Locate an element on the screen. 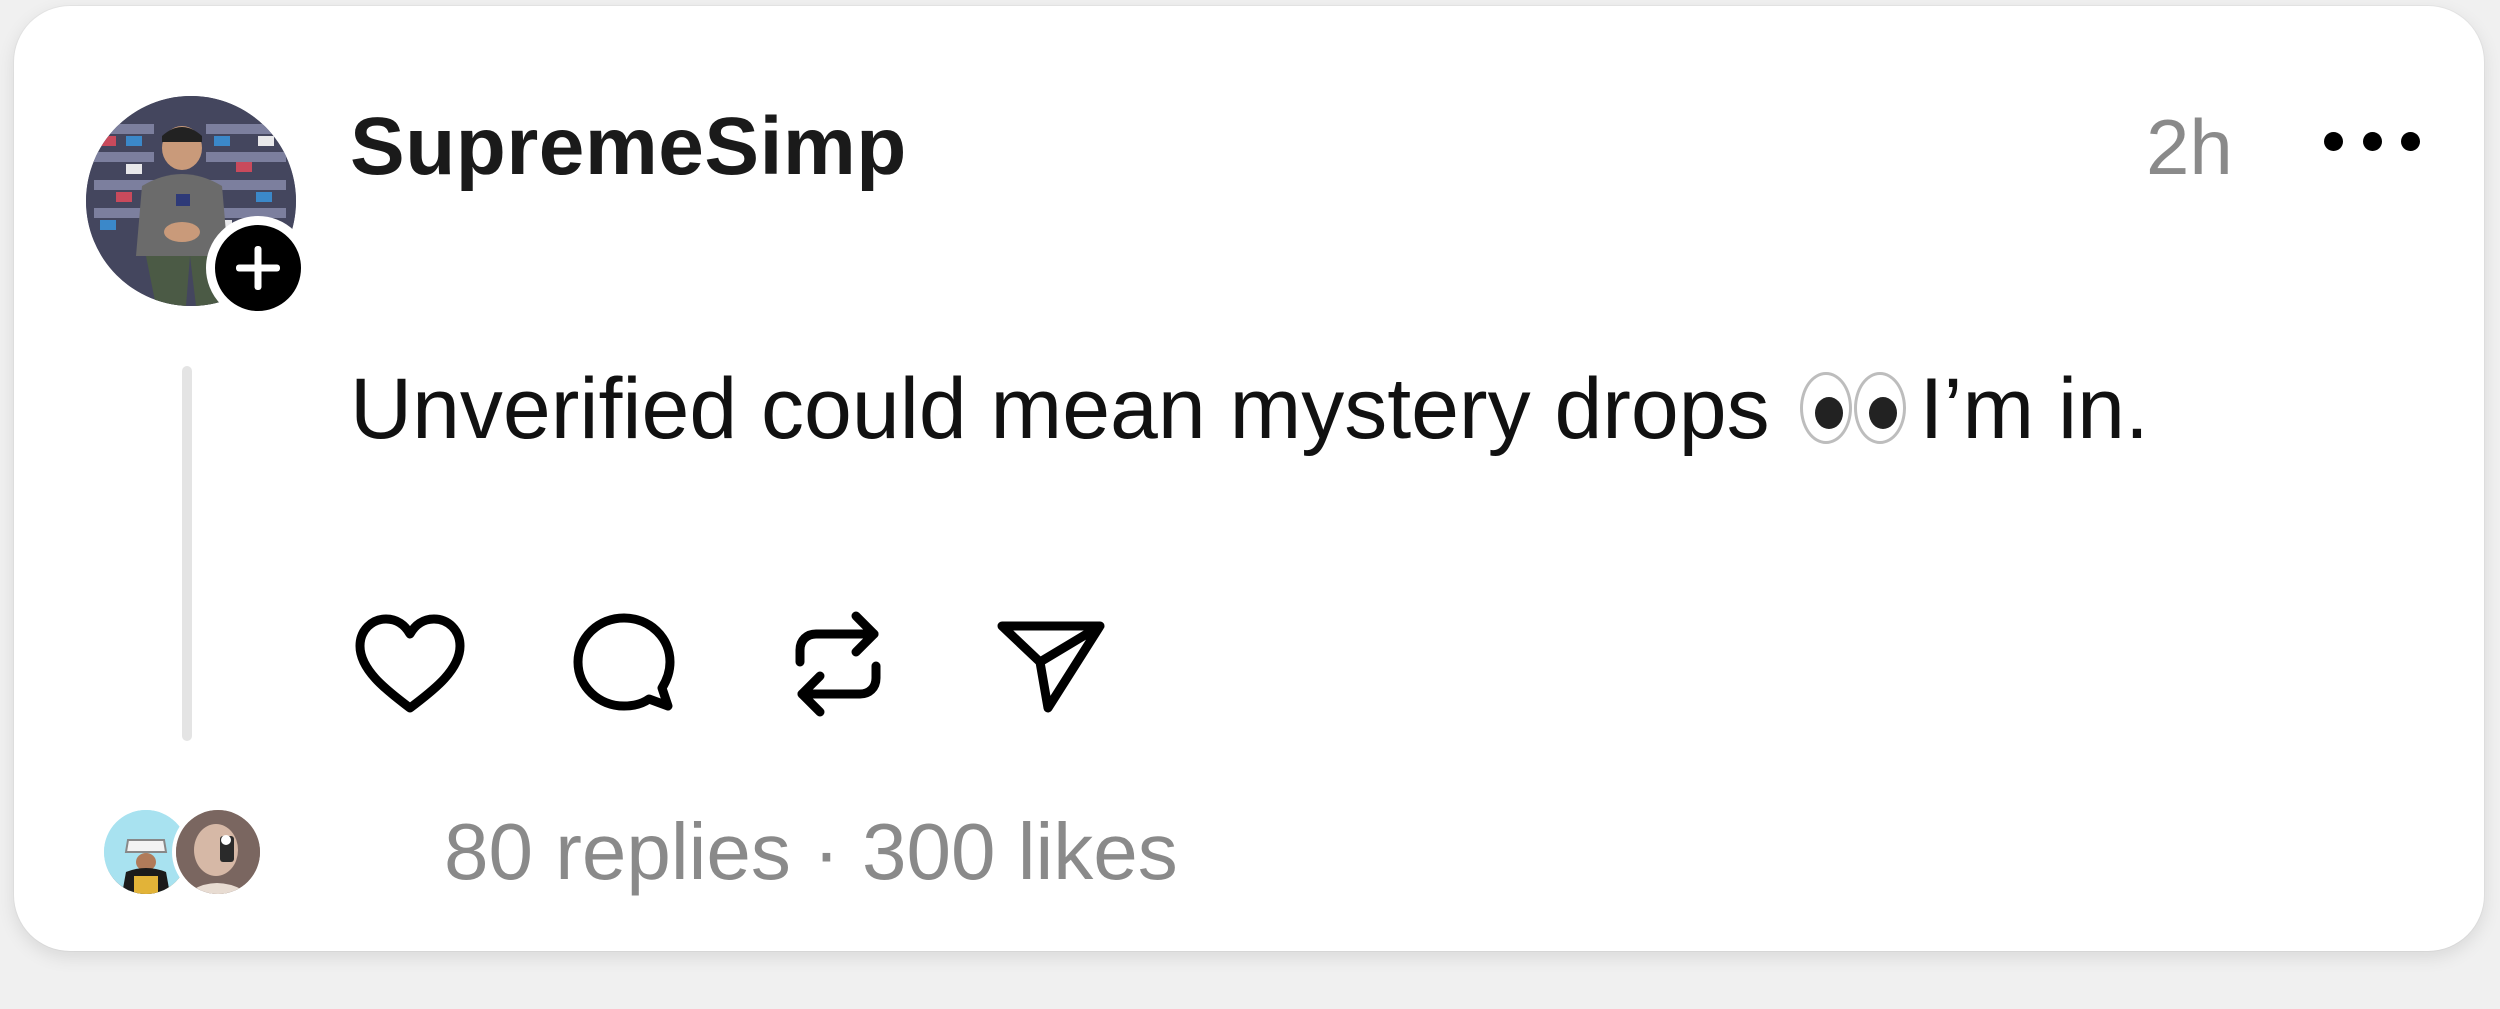  replier-avatar-photo is located at coordinates (218, 852).